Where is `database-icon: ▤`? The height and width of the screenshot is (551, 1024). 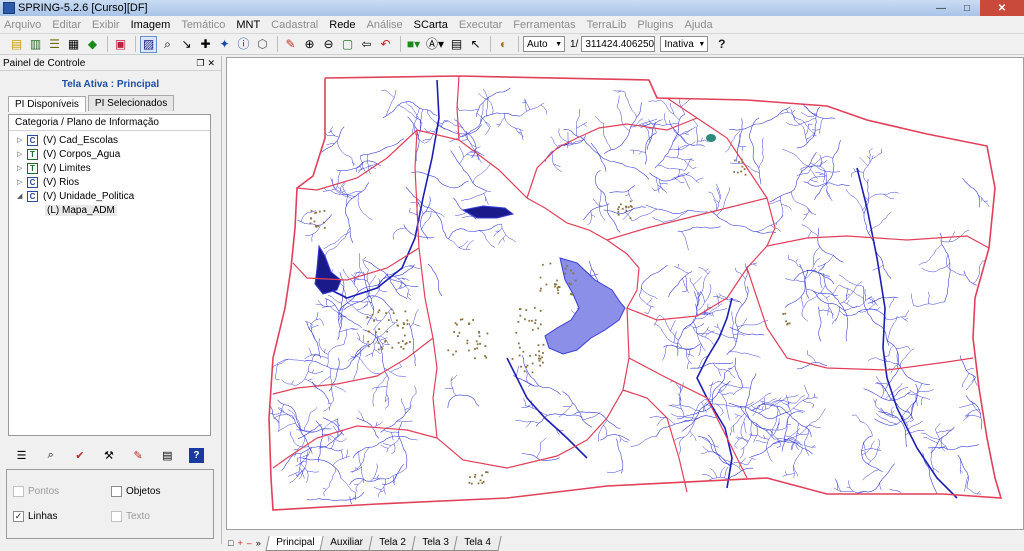
database-icon: ▤ is located at coordinates (16, 44).